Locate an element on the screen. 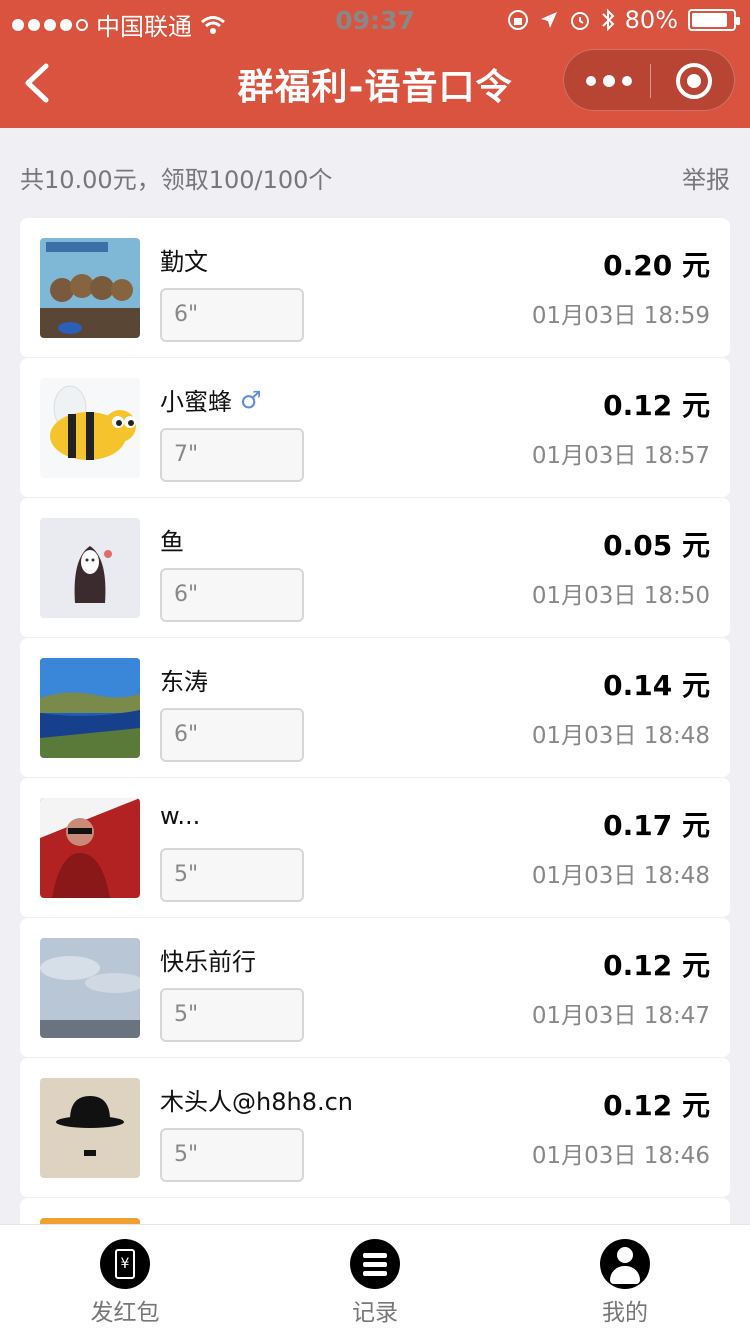  claim-time: 01月03日 18:46 is located at coordinates (620, 1156).